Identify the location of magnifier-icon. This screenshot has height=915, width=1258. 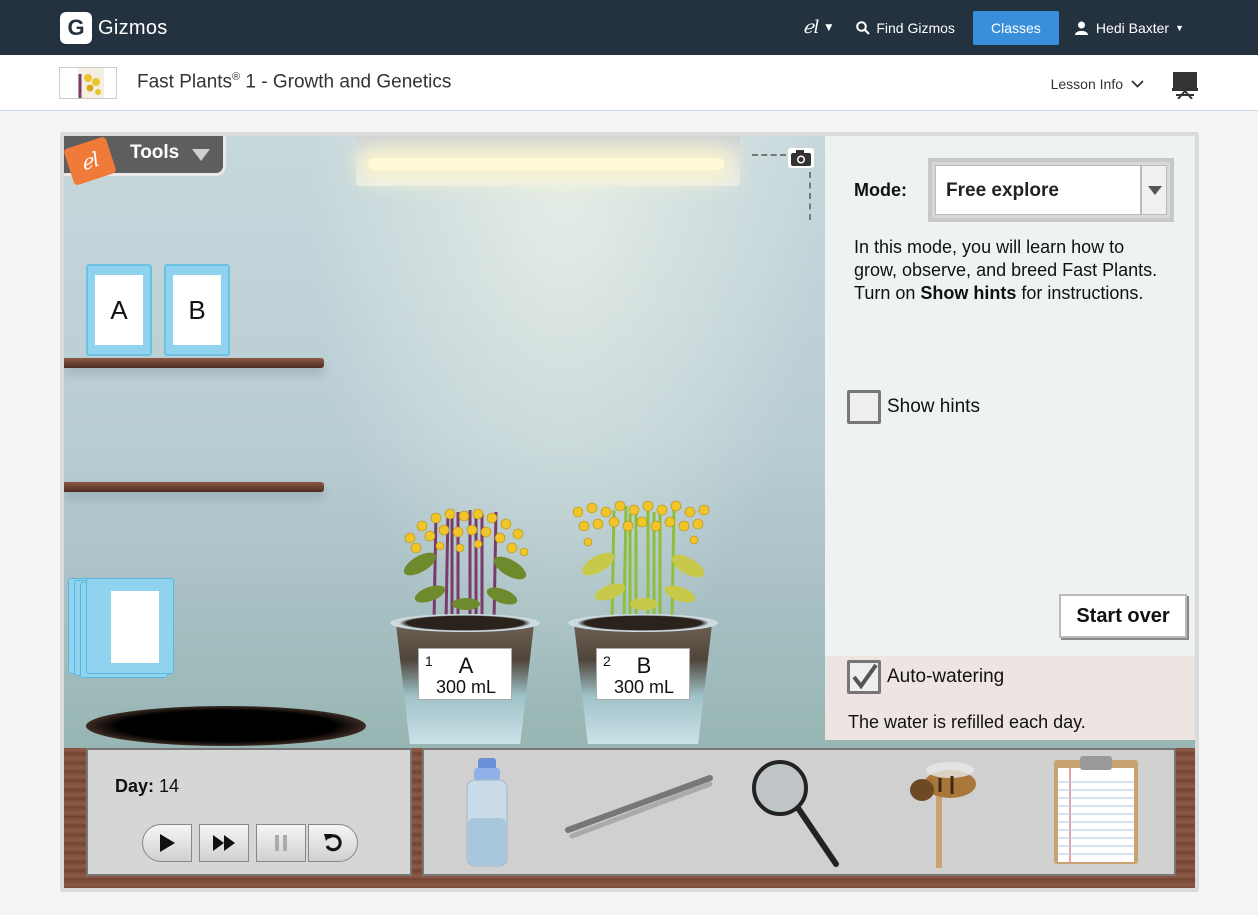
(796, 814).